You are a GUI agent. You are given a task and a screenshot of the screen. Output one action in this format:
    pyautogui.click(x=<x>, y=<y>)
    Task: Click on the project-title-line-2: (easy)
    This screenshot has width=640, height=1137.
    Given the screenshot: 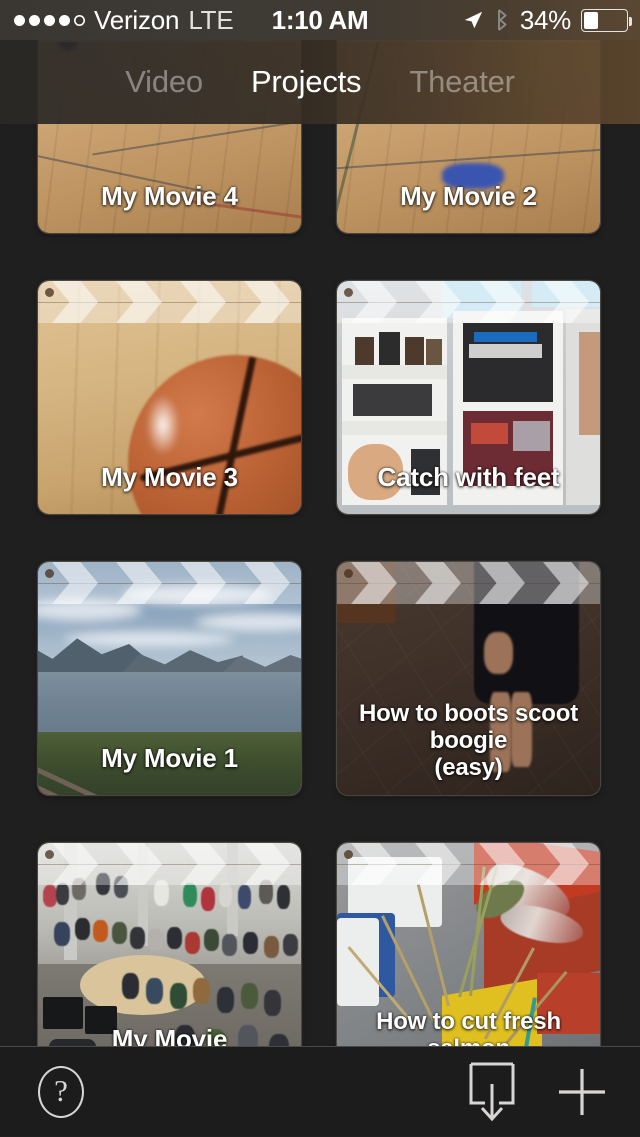 What is the action you would take?
    pyautogui.click(x=468, y=767)
    